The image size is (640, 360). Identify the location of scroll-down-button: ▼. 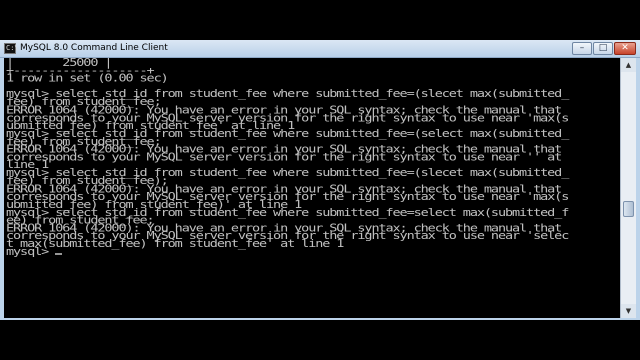
(628, 311).